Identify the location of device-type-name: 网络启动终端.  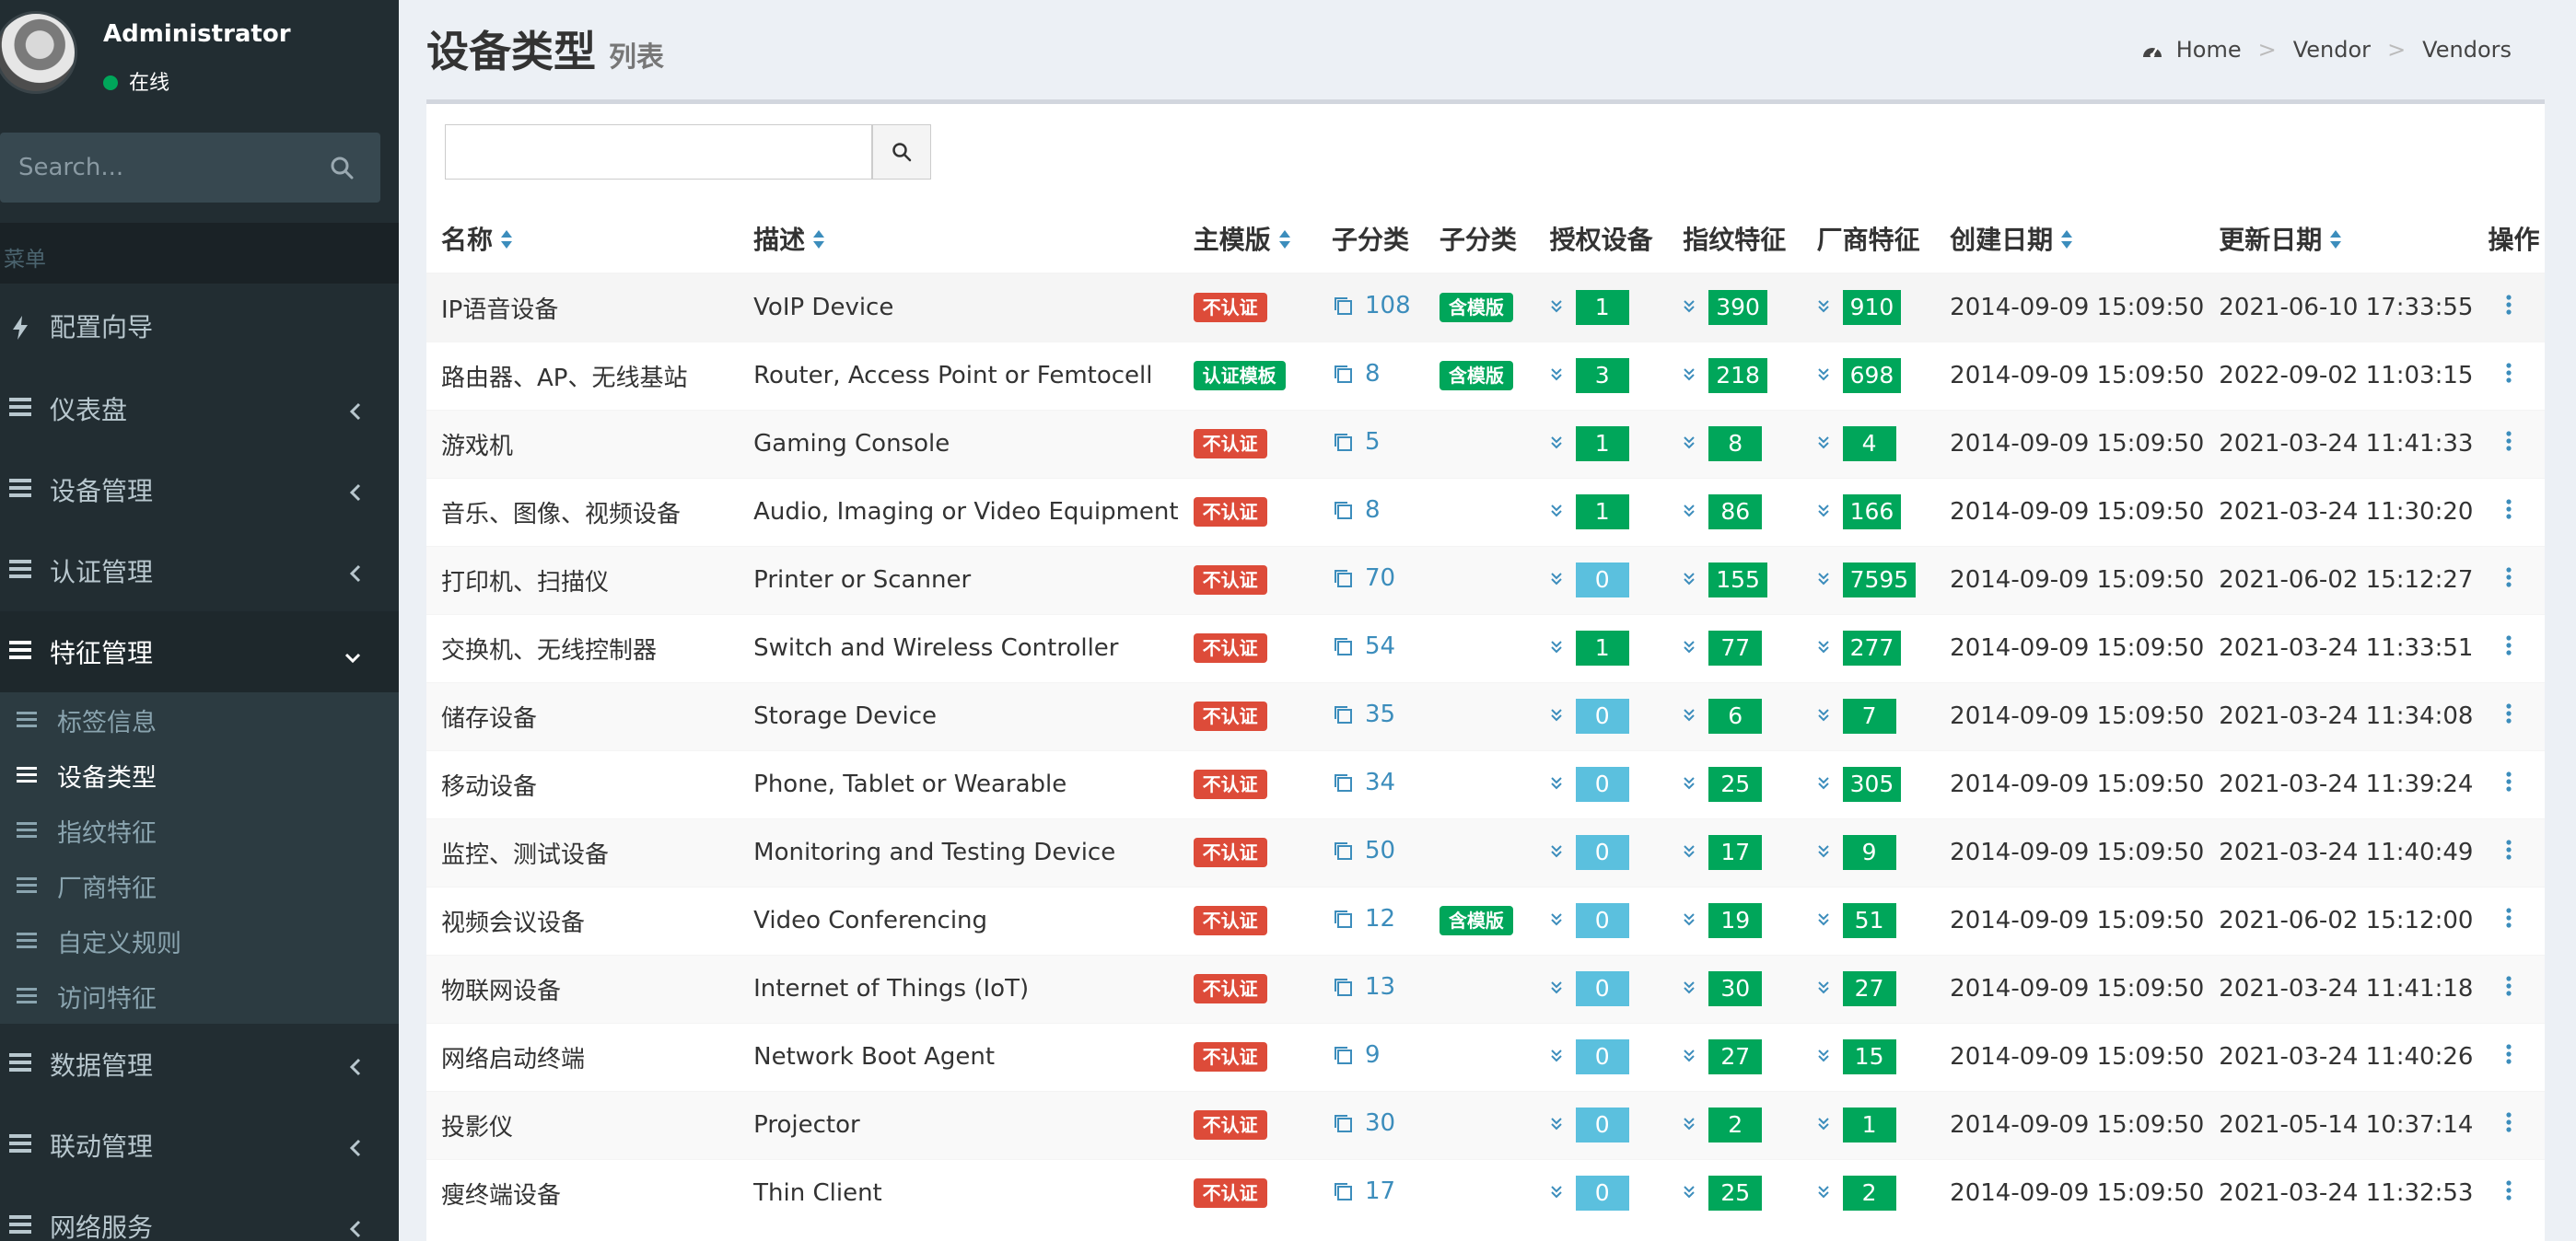
(513, 1059).